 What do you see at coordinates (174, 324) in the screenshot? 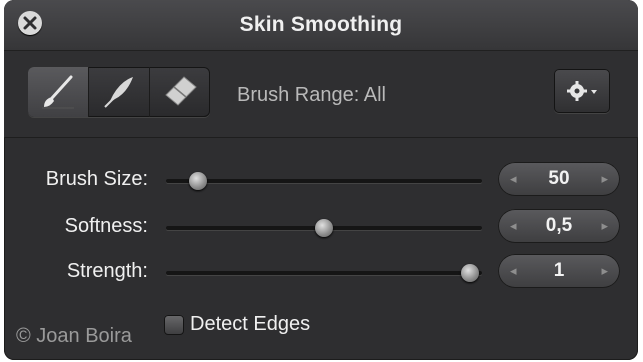
I see `detect-edges-checkbox` at bounding box center [174, 324].